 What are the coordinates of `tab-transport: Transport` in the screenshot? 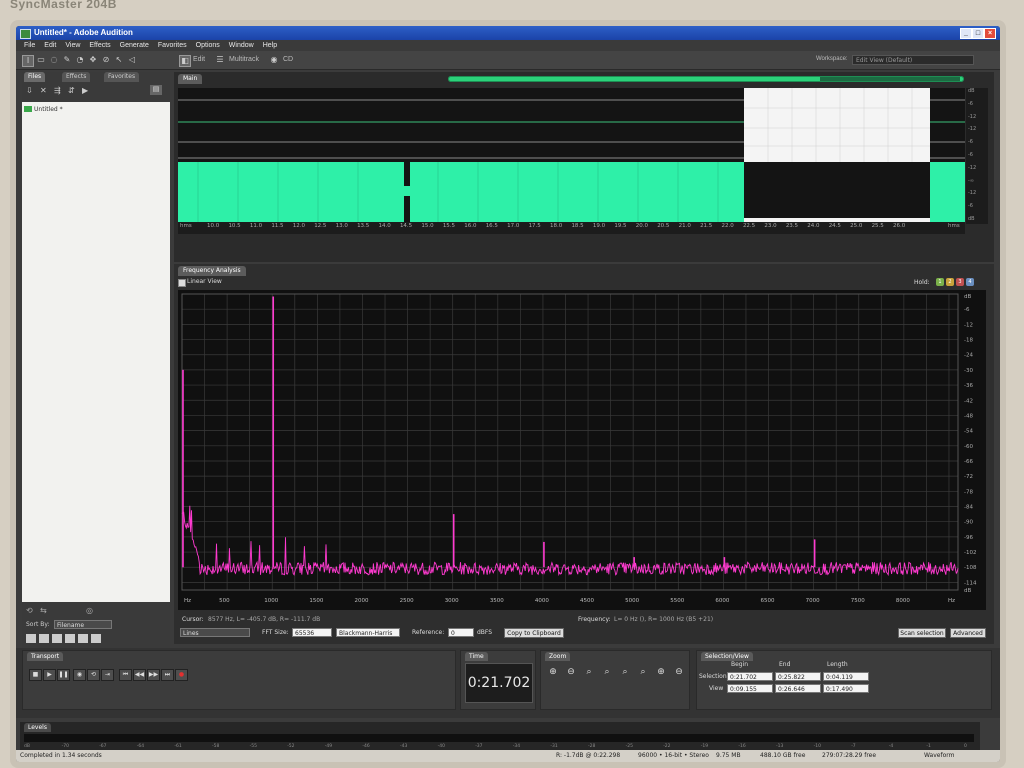 It's located at (45, 656).